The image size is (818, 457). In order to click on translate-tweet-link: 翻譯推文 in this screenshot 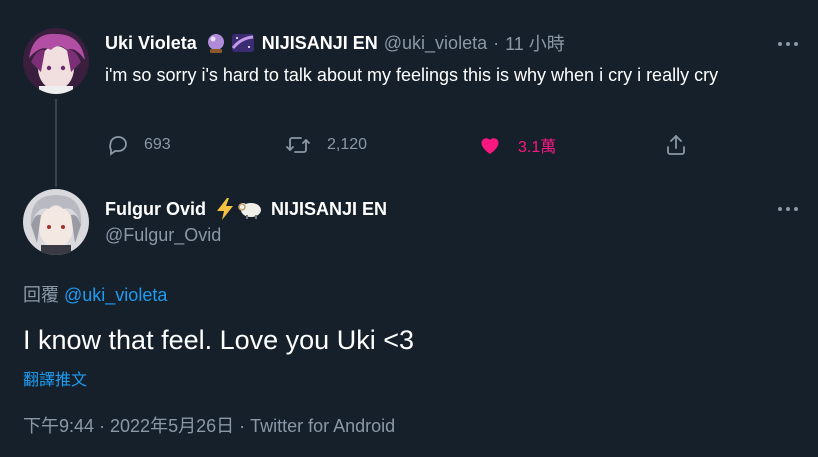, I will do `click(55, 378)`.